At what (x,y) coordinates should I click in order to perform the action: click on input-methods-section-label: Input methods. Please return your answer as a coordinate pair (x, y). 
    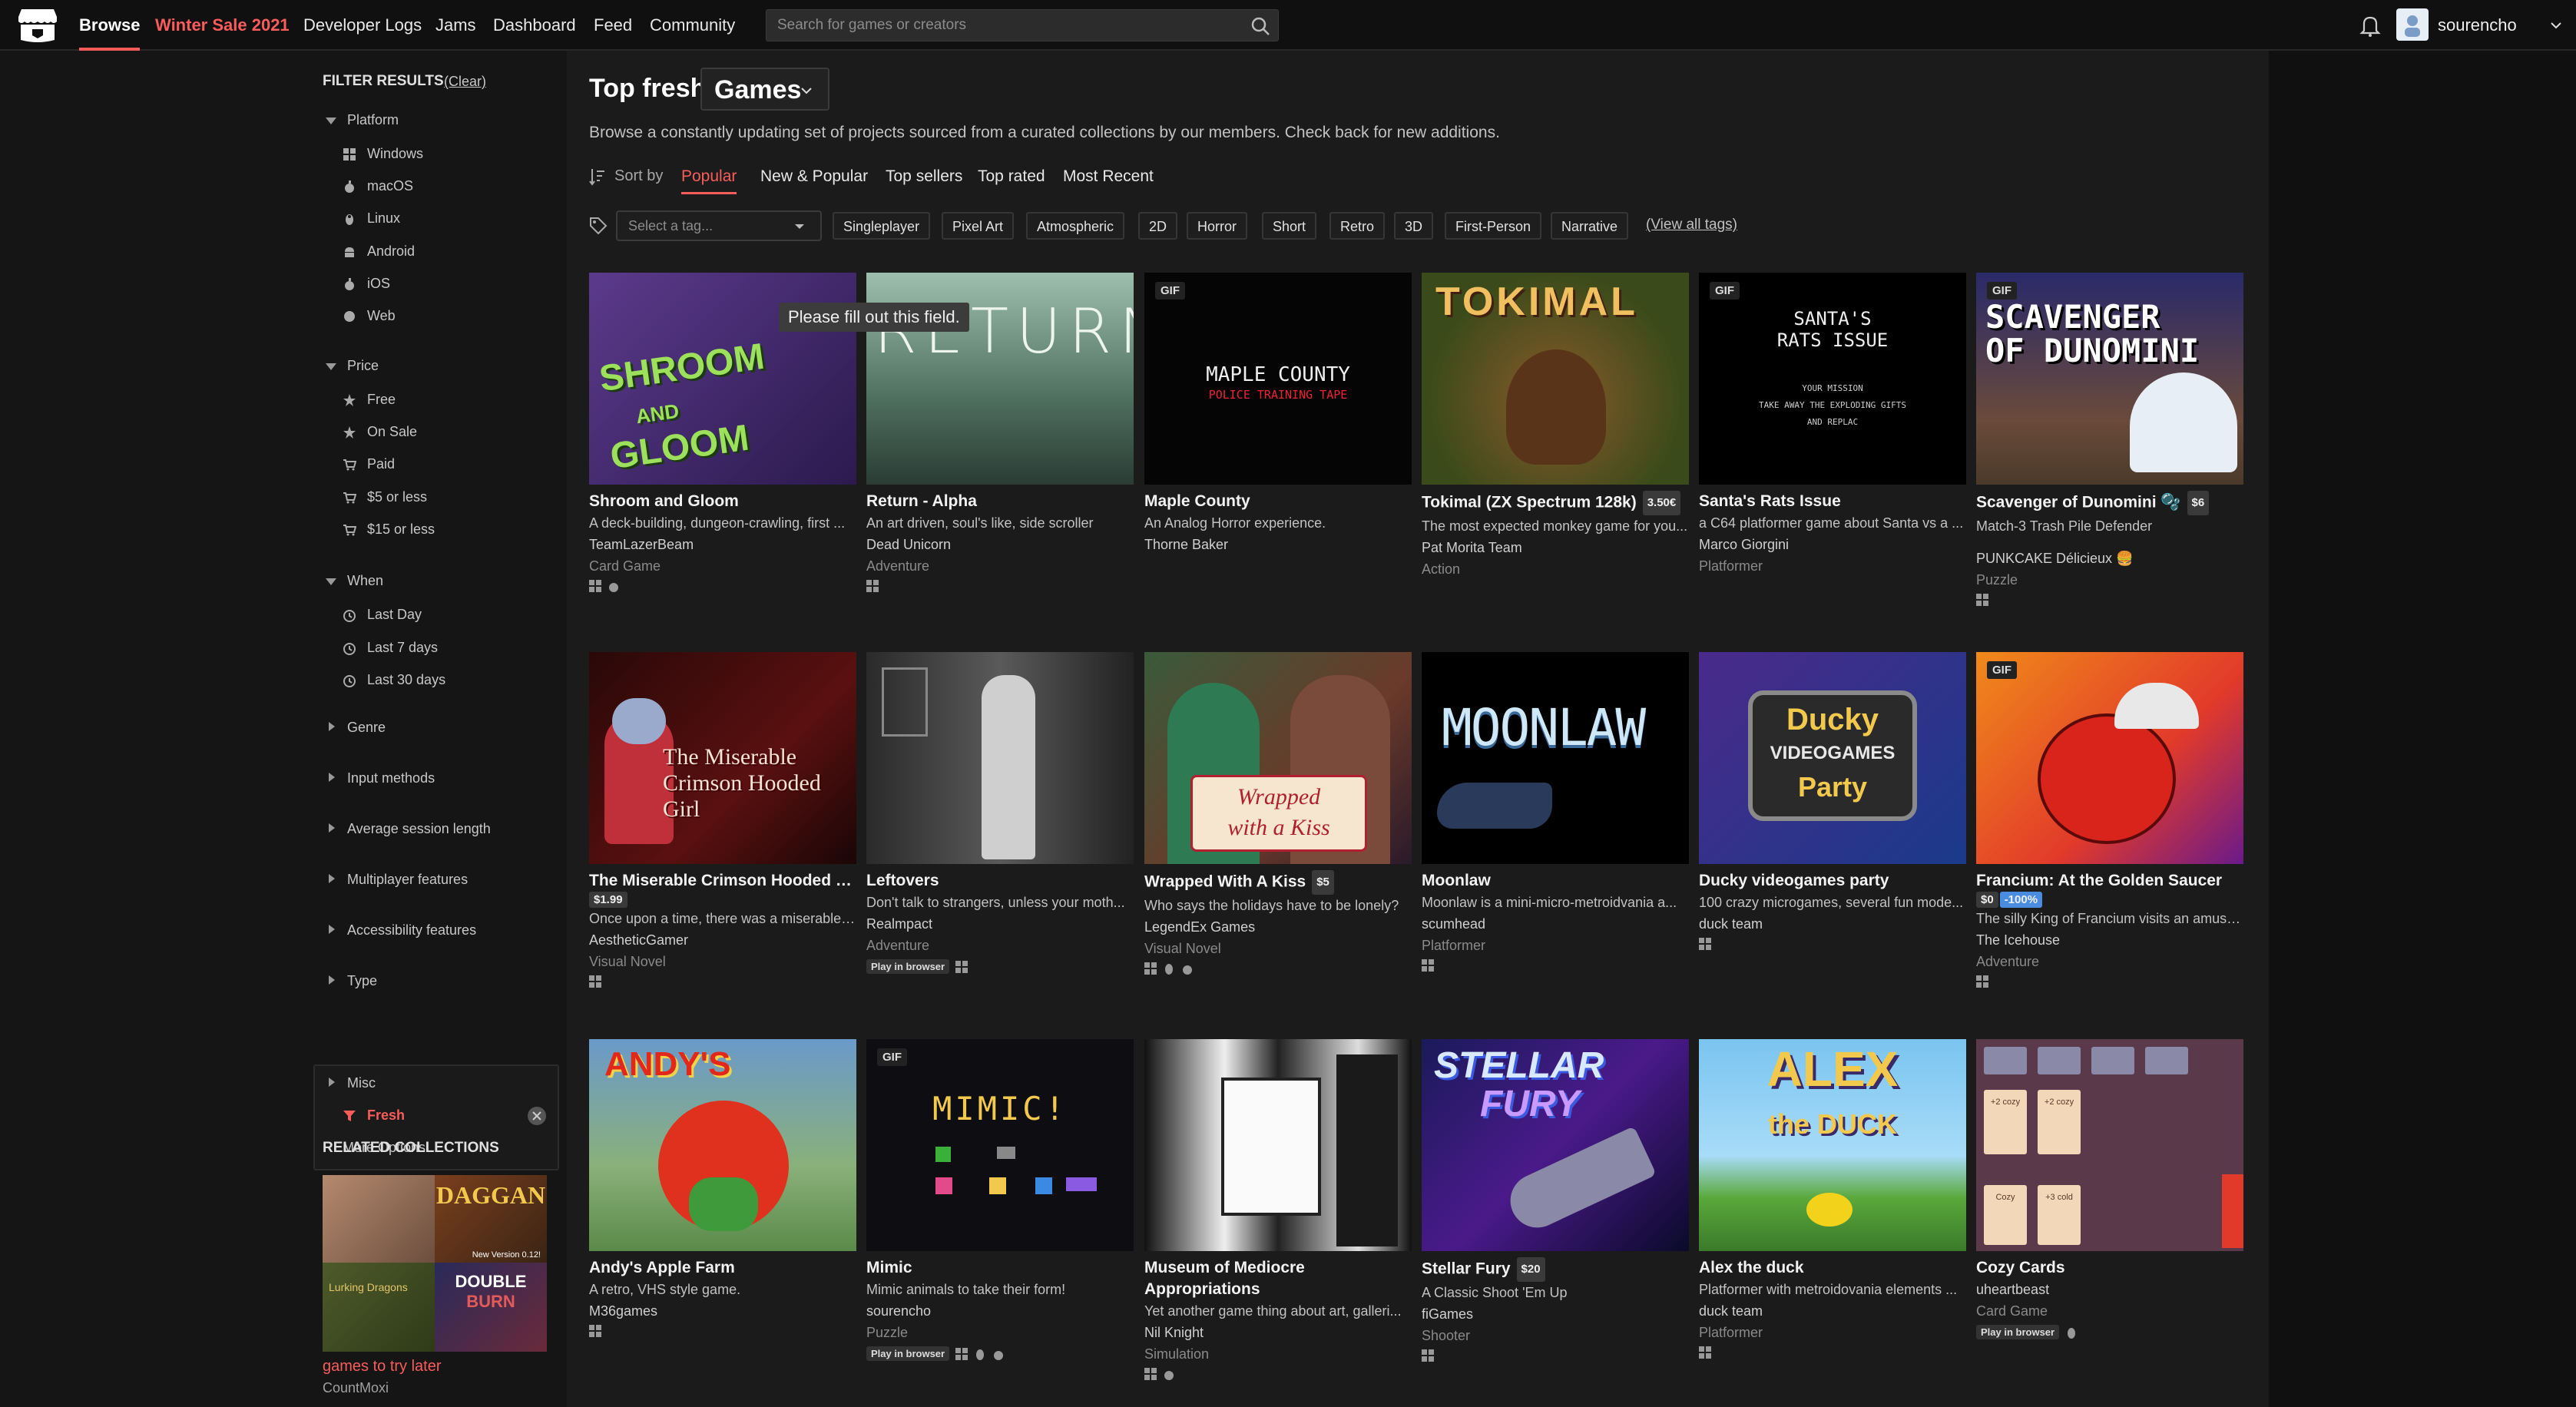
    Looking at the image, I should click on (391, 778).